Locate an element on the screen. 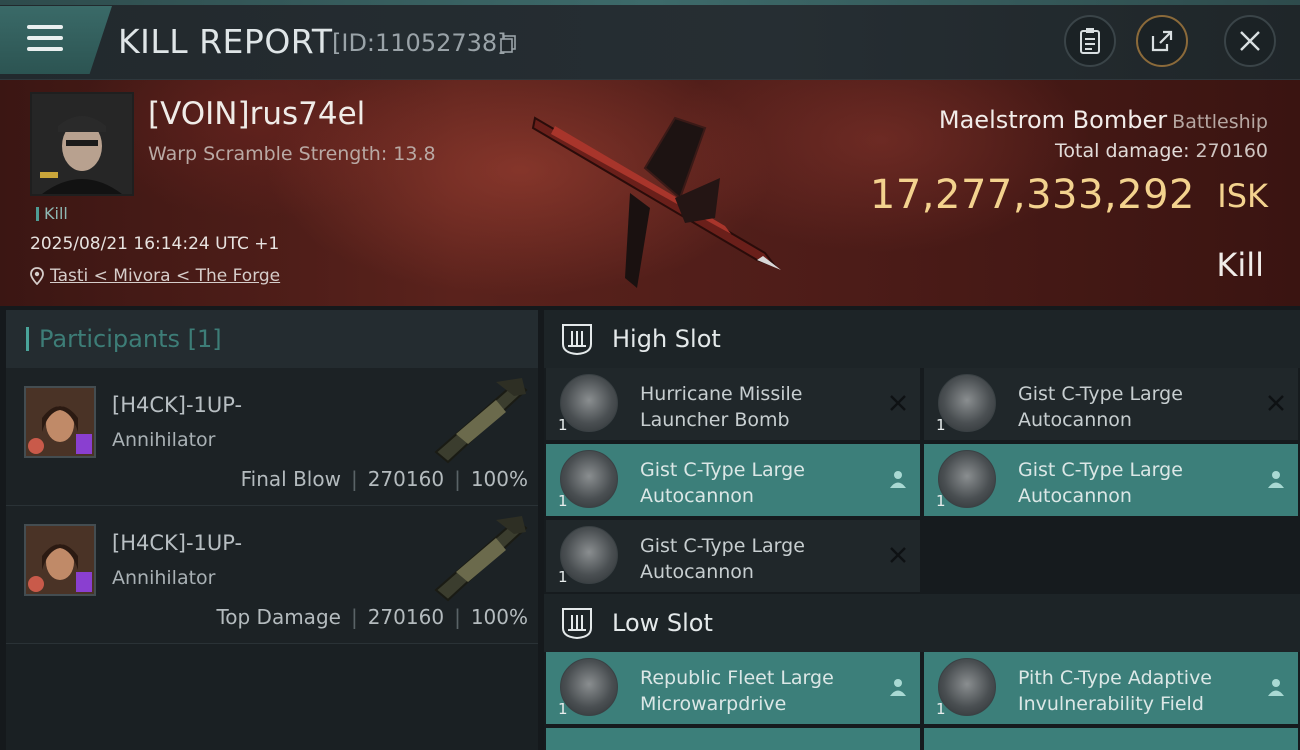 The image size is (1300, 750). page-title: KILL REPORT is located at coordinates (225, 41).